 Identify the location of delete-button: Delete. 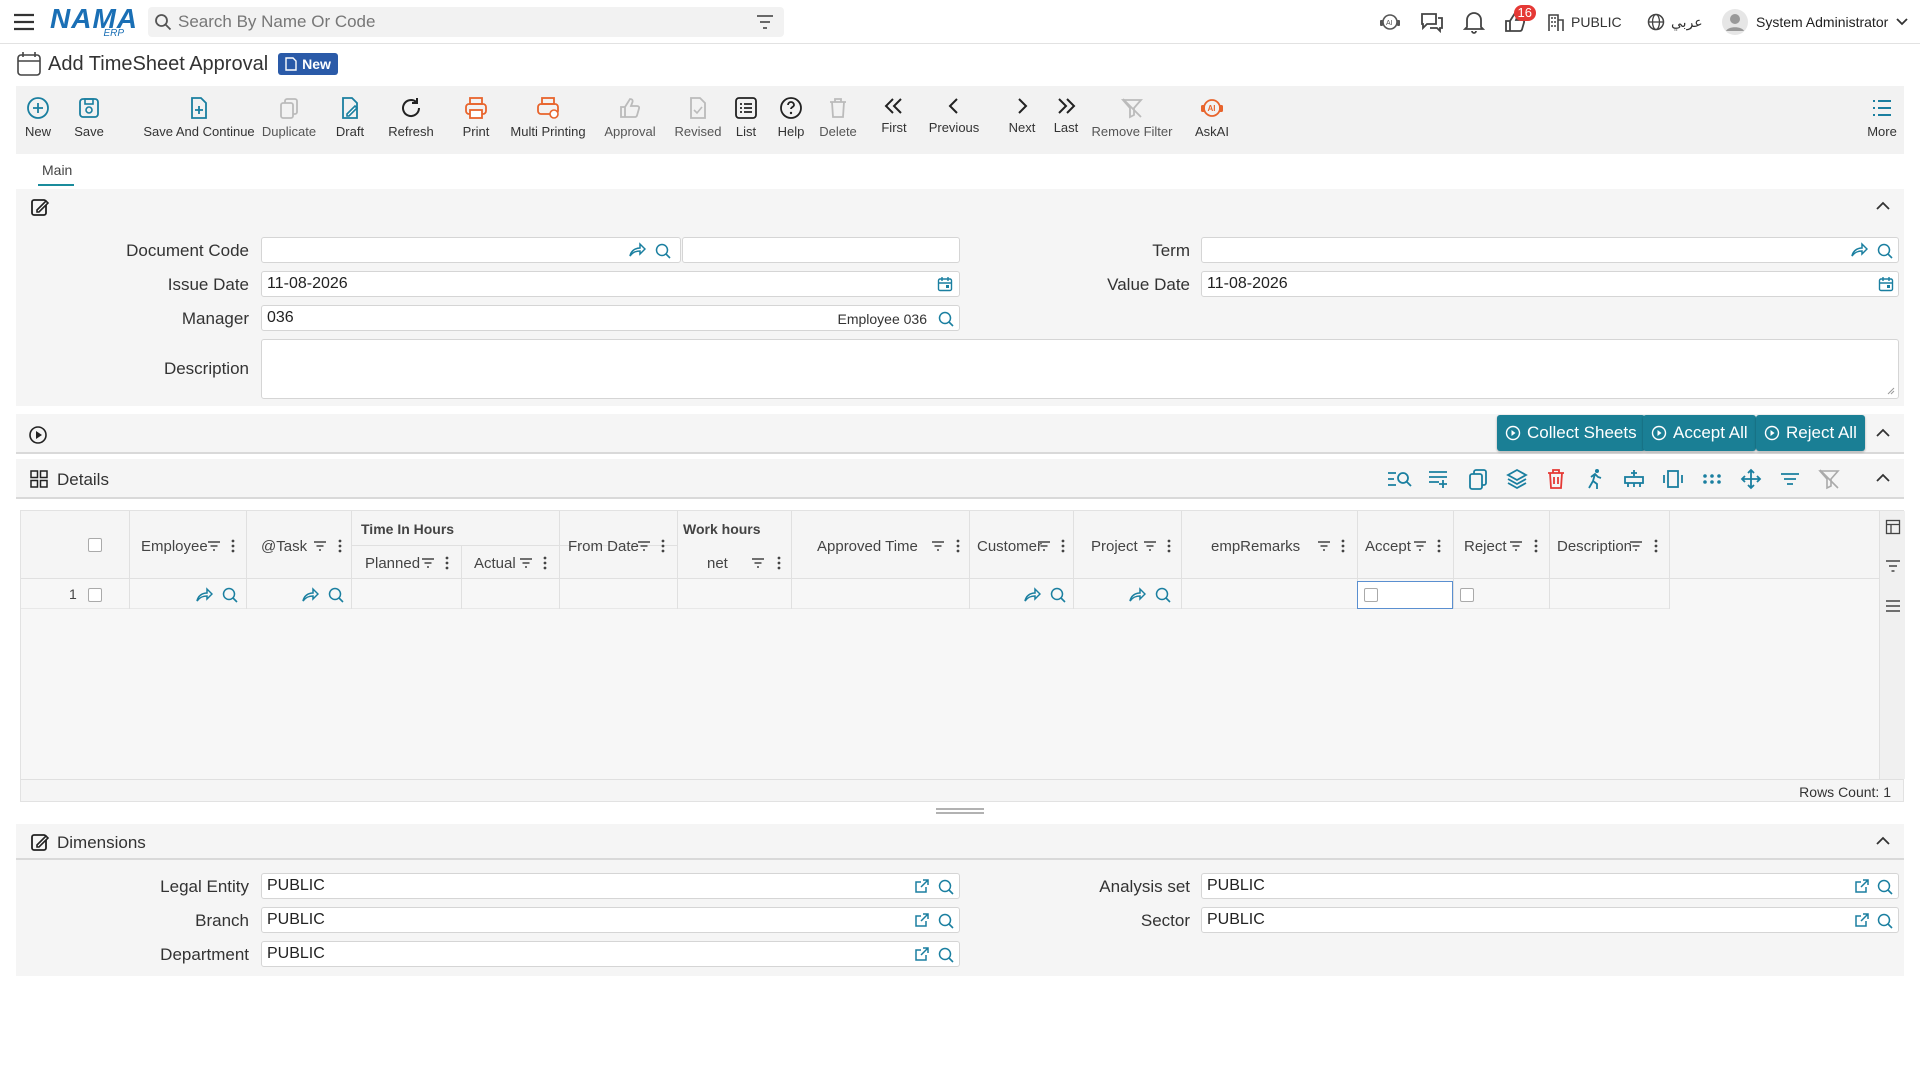
(838, 120).